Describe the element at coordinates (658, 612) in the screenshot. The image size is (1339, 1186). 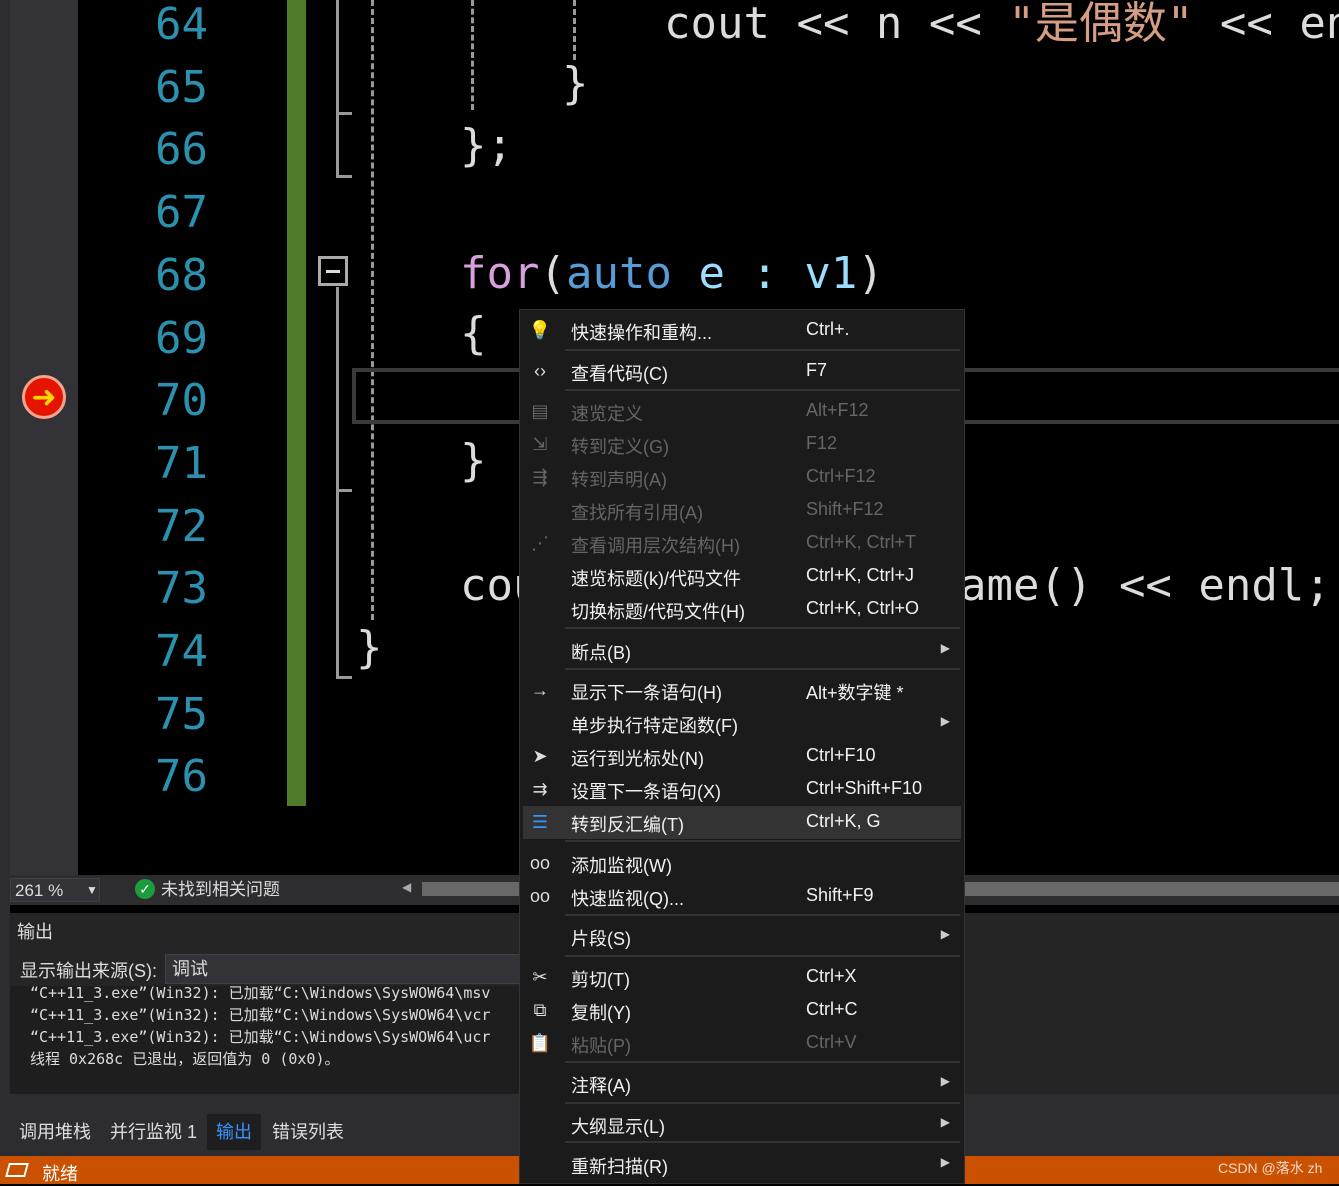
I see `menu-item-label: 切换标题/代码文件(H)` at that location.